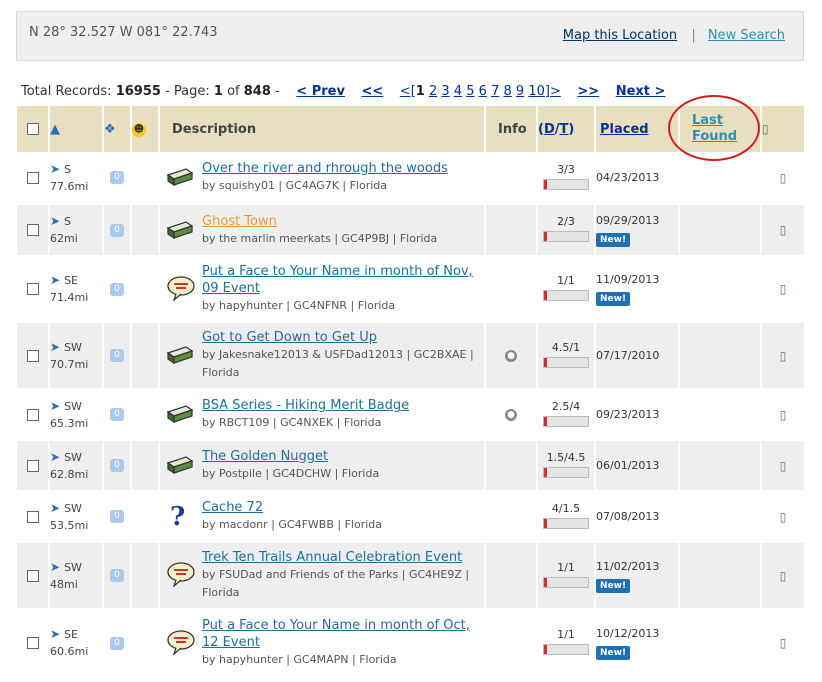 This screenshot has width=822, height=682. What do you see at coordinates (638, 466) in the screenshot?
I see `placed-cell: 06/01/2013` at bounding box center [638, 466].